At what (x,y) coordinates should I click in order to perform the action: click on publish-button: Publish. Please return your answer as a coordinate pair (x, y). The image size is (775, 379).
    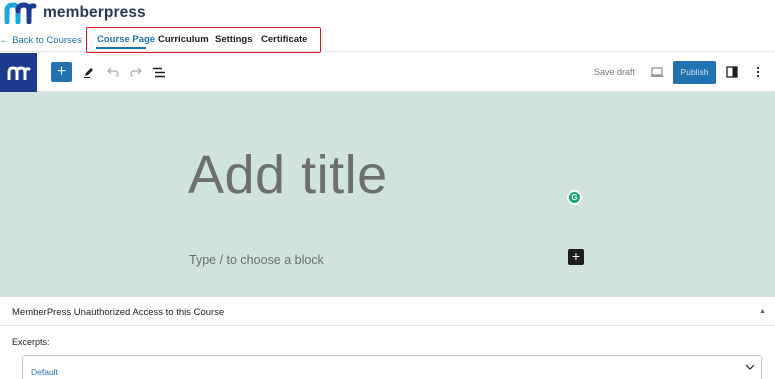
    Looking at the image, I should click on (694, 72).